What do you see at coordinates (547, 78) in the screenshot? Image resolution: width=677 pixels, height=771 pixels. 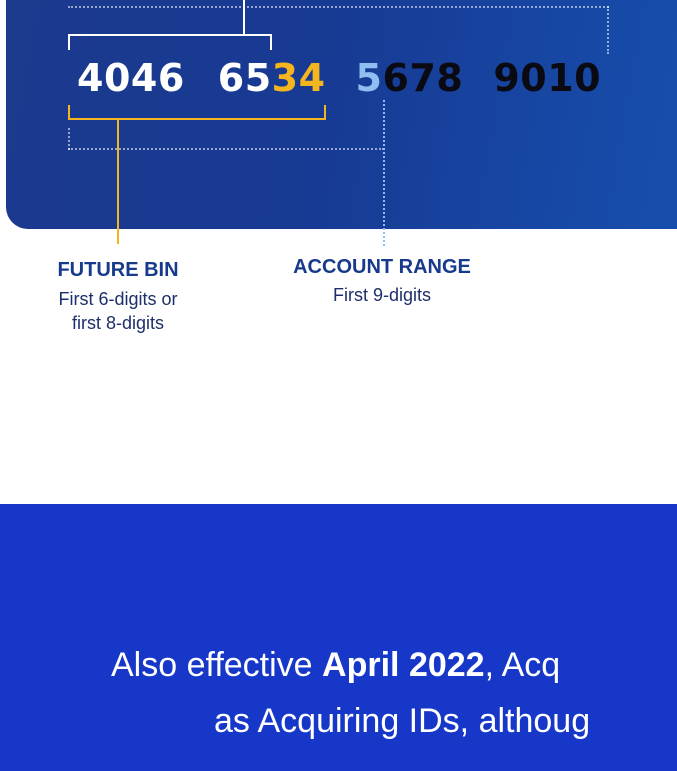 I see `digit-group-4: 9010` at bounding box center [547, 78].